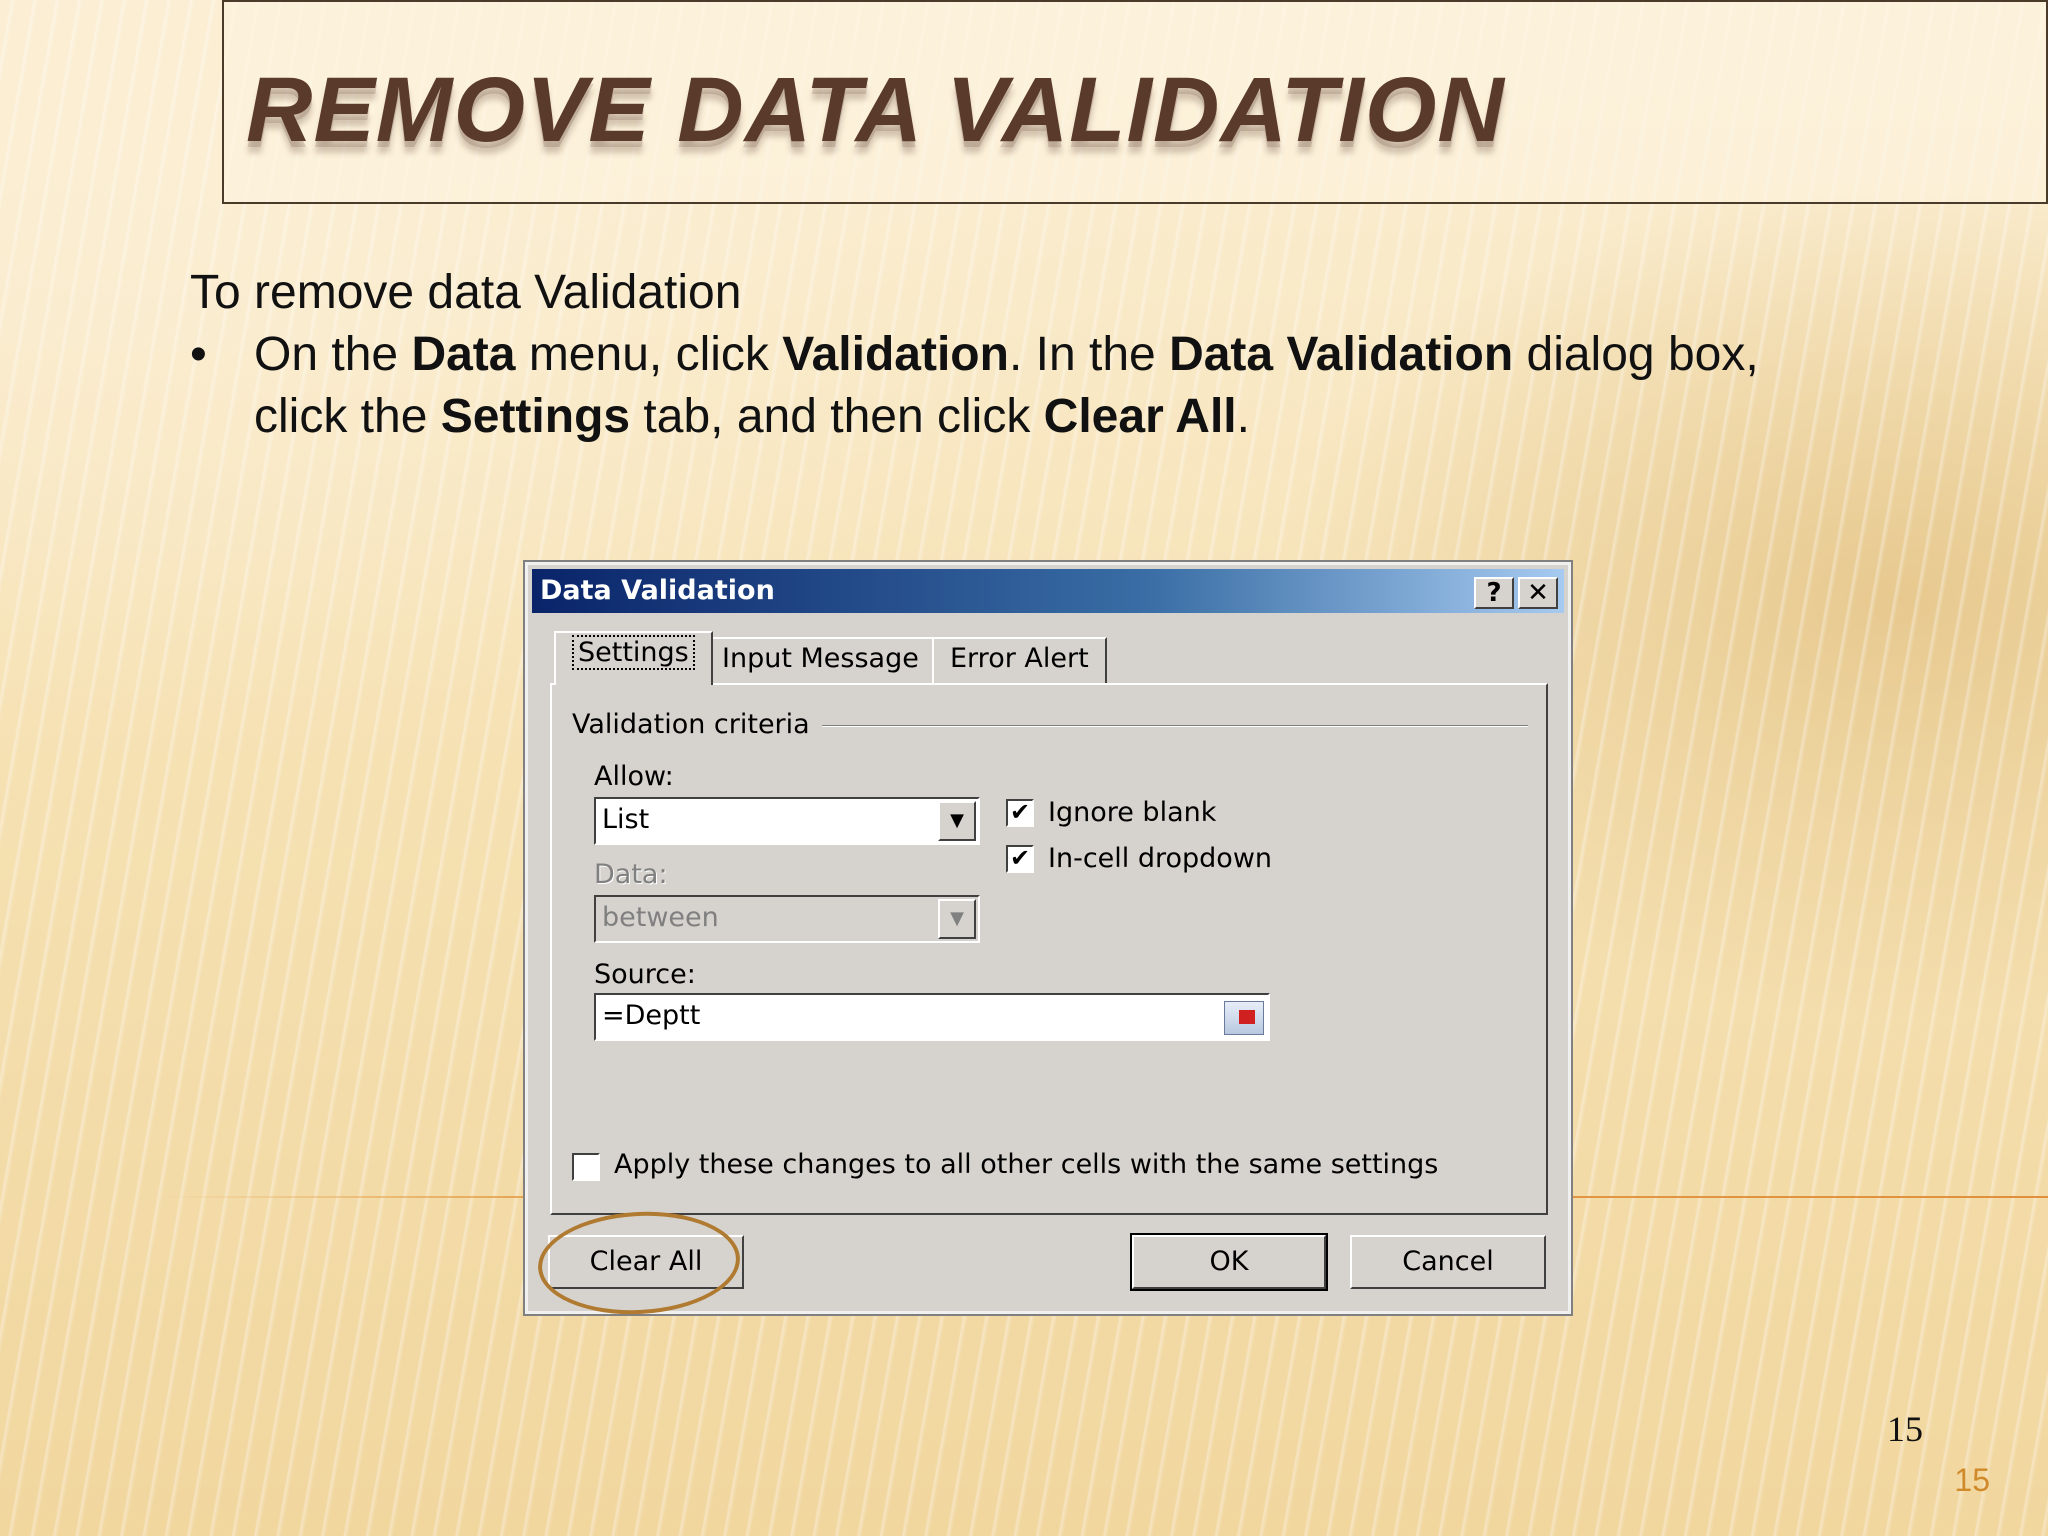  I want to click on bullet-bold-validation: Validation, so click(895, 354).